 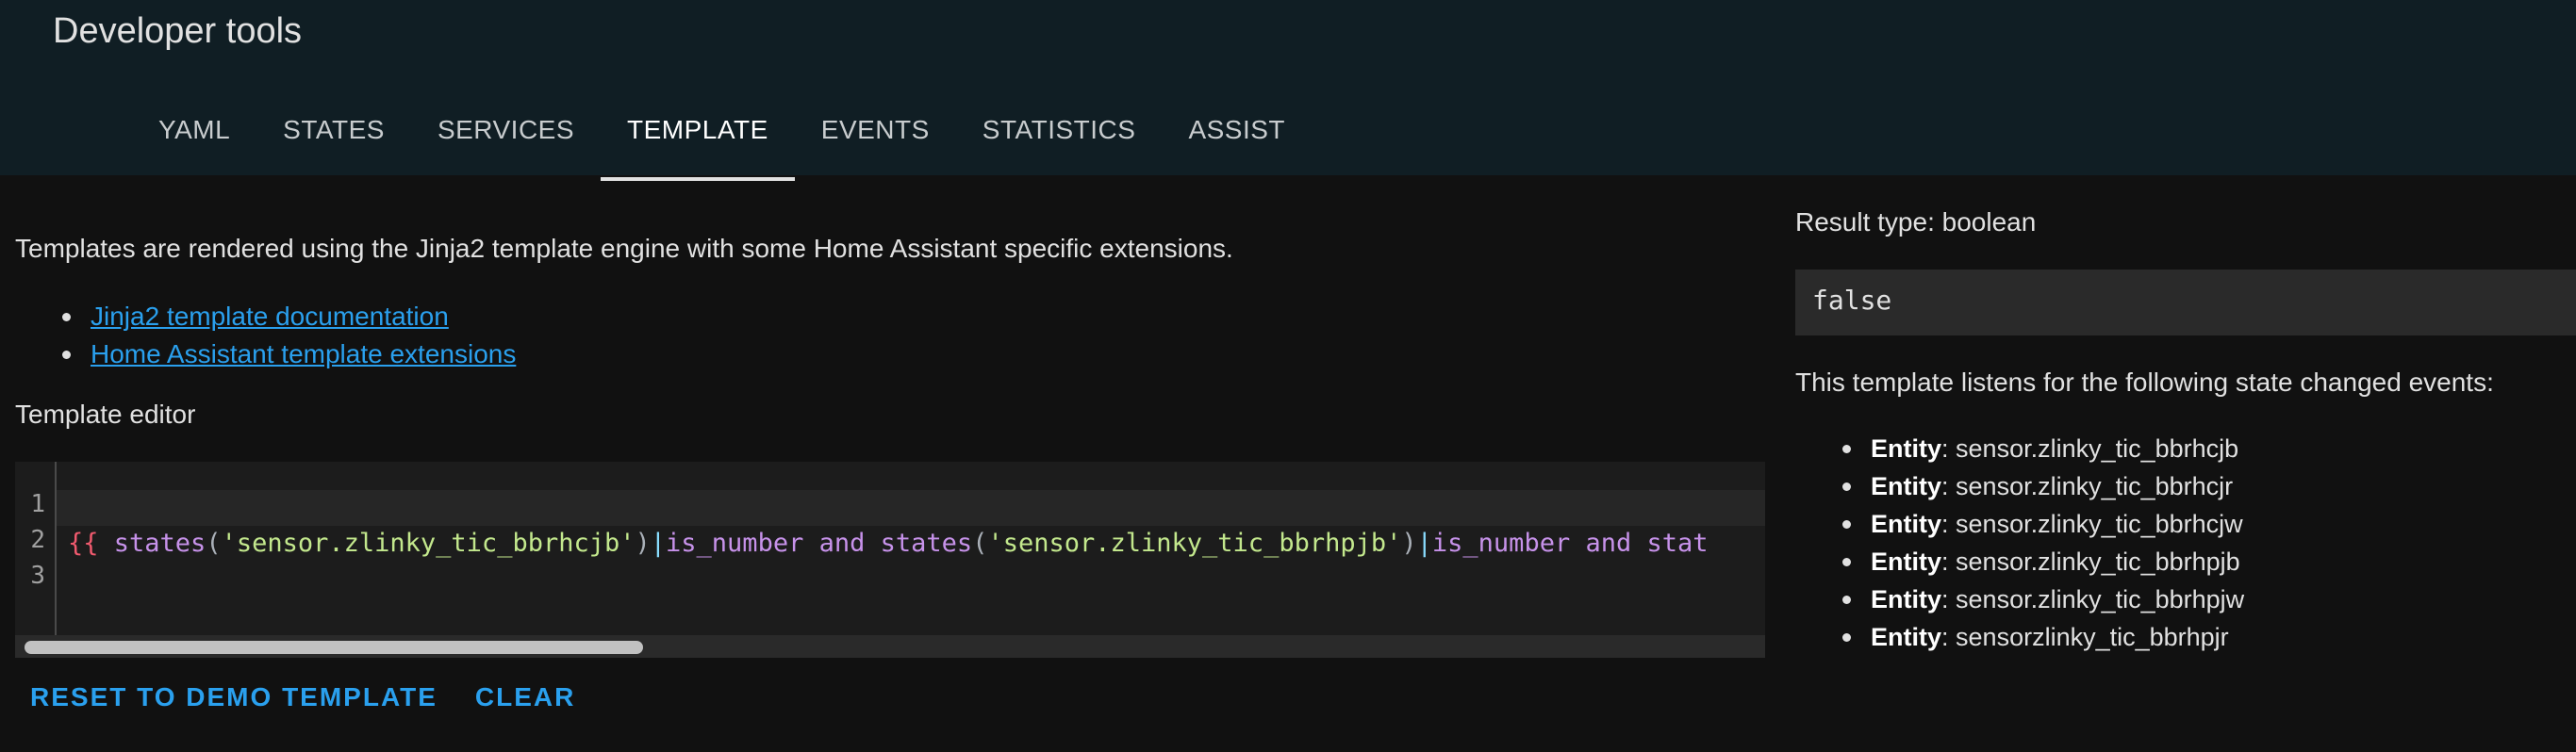 I want to click on tab-events: EVENTS, so click(x=875, y=134).